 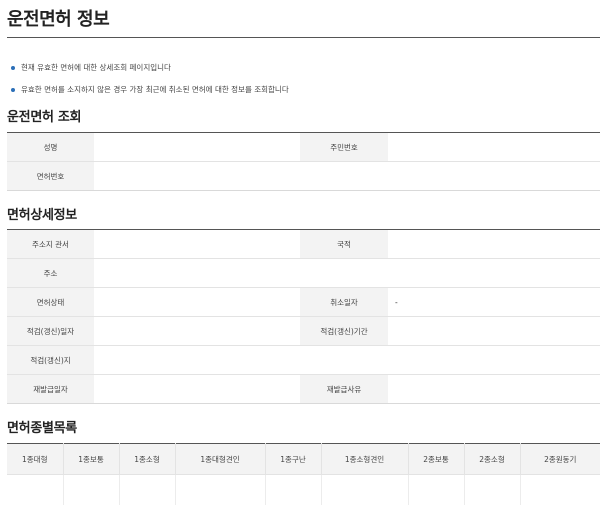 What do you see at coordinates (293, 459) in the screenshot?
I see `column-header: 1종구난` at bounding box center [293, 459].